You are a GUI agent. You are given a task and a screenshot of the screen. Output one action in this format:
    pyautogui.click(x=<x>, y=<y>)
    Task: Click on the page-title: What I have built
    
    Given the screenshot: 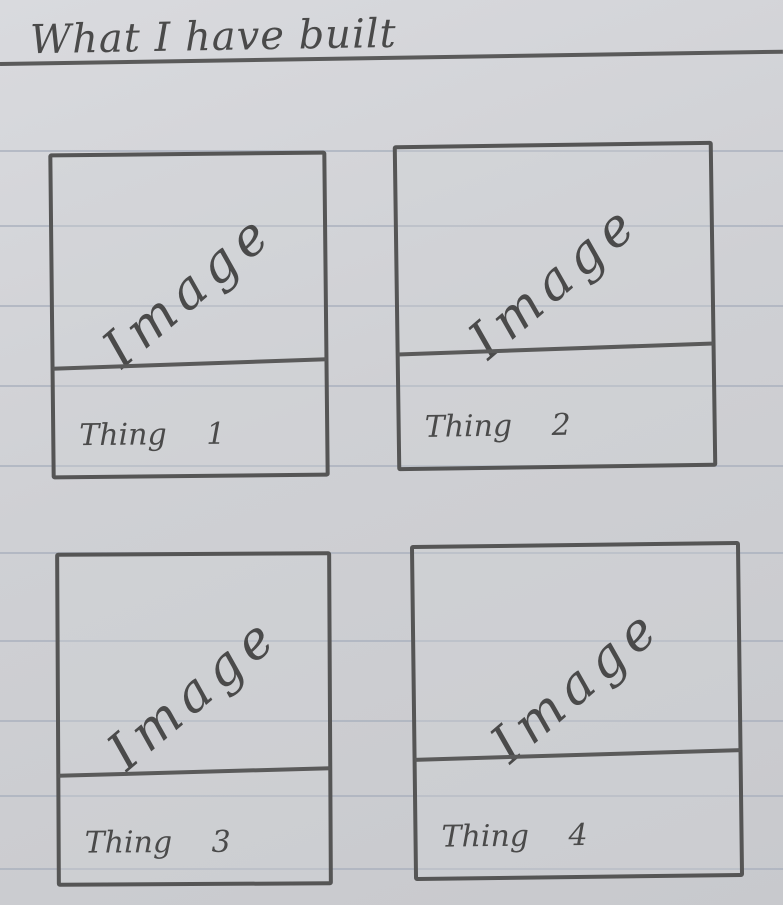 What is the action you would take?
    pyautogui.click(x=213, y=37)
    